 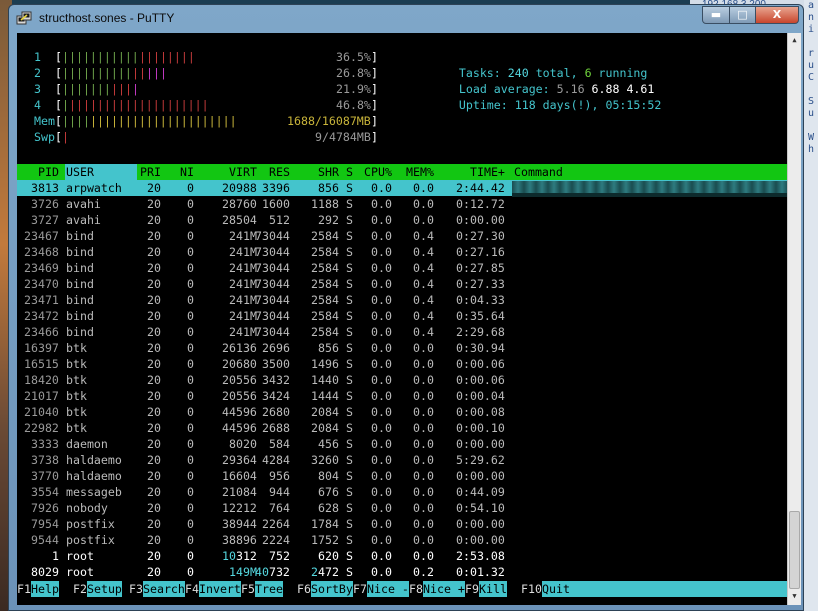 What do you see at coordinates (353, 57) in the screenshot?
I see `cpu-meter-1-value: 36.5%` at bounding box center [353, 57].